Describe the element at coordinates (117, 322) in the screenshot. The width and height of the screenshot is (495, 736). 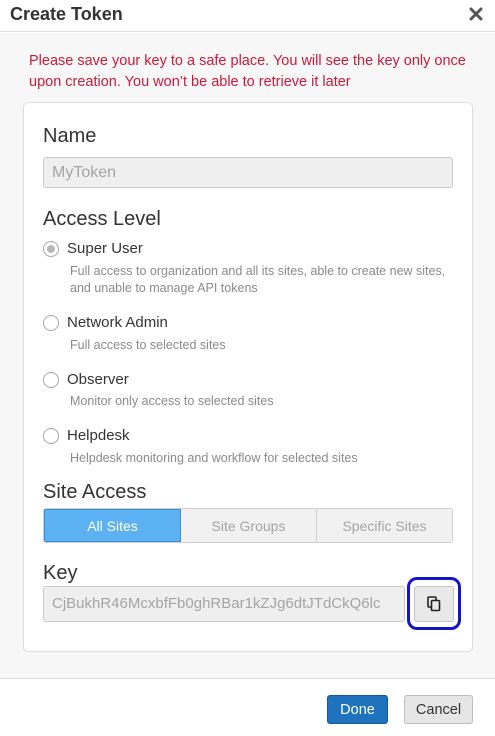
I see `radio-label-network-admin: Network Admin` at that location.